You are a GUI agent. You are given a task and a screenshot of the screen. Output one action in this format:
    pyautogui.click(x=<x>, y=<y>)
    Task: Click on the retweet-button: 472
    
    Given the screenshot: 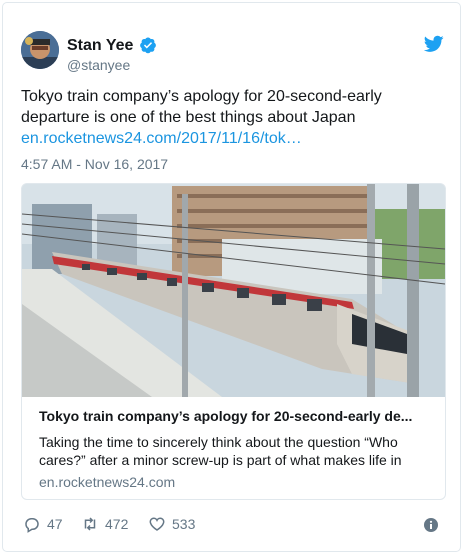 What is the action you would take?
    pyautogui.click(x=104, y=524)
    